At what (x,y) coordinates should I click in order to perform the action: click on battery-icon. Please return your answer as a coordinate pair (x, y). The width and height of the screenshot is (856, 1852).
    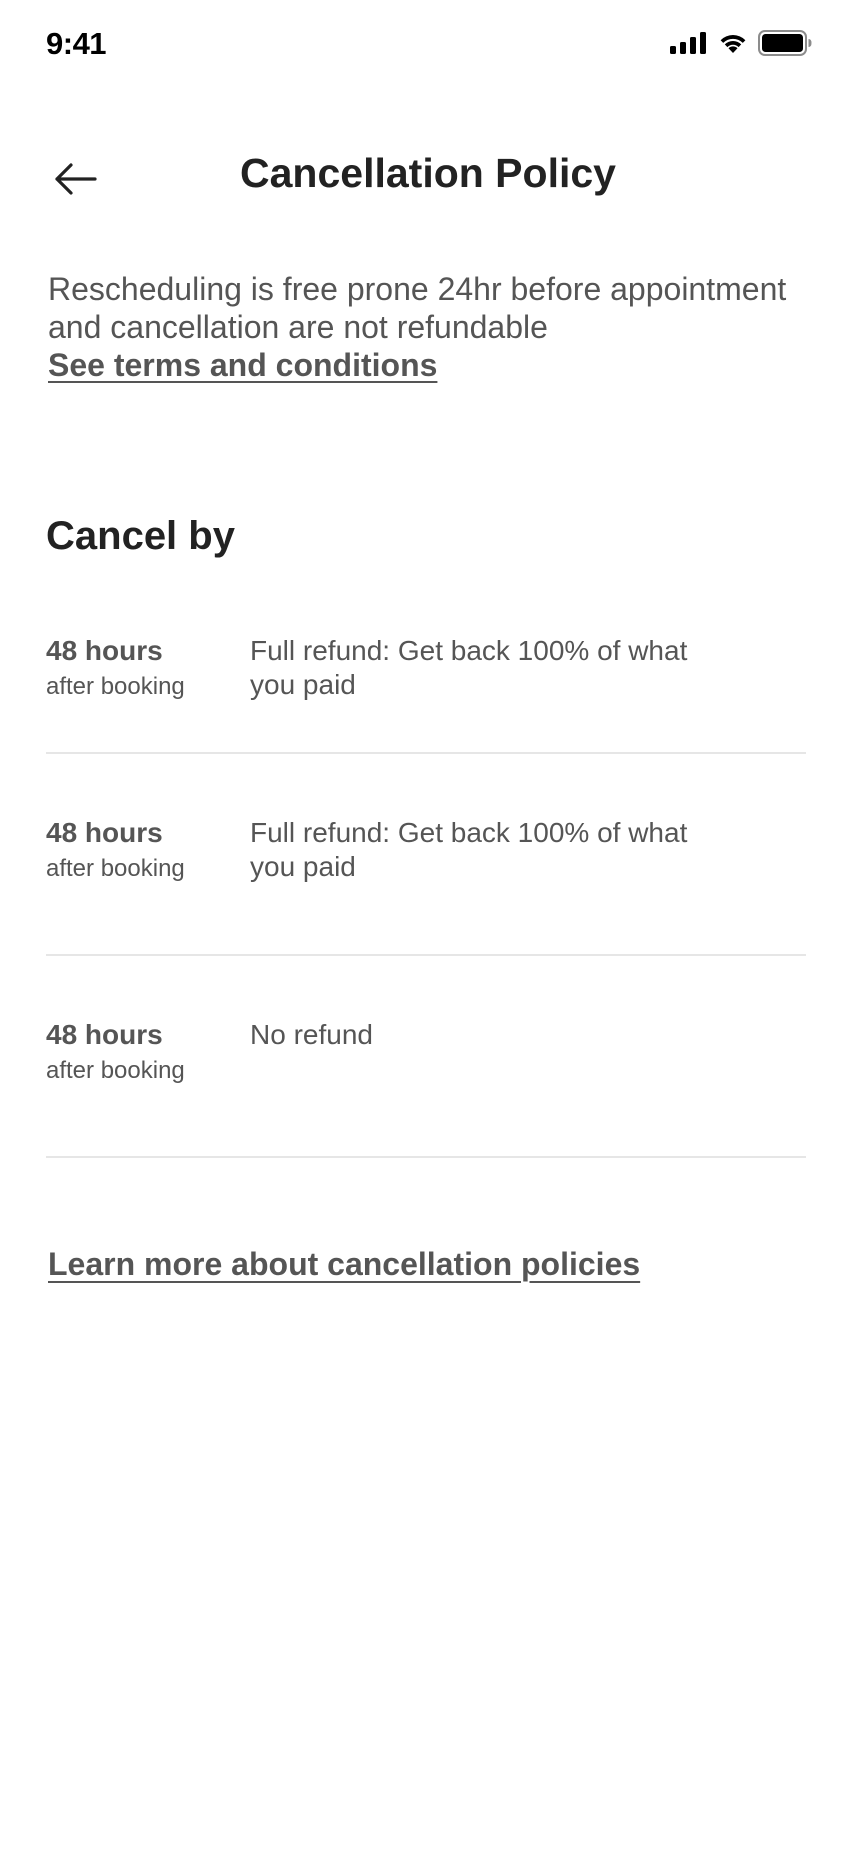
    Looking at the image, I should click on (785, 45).